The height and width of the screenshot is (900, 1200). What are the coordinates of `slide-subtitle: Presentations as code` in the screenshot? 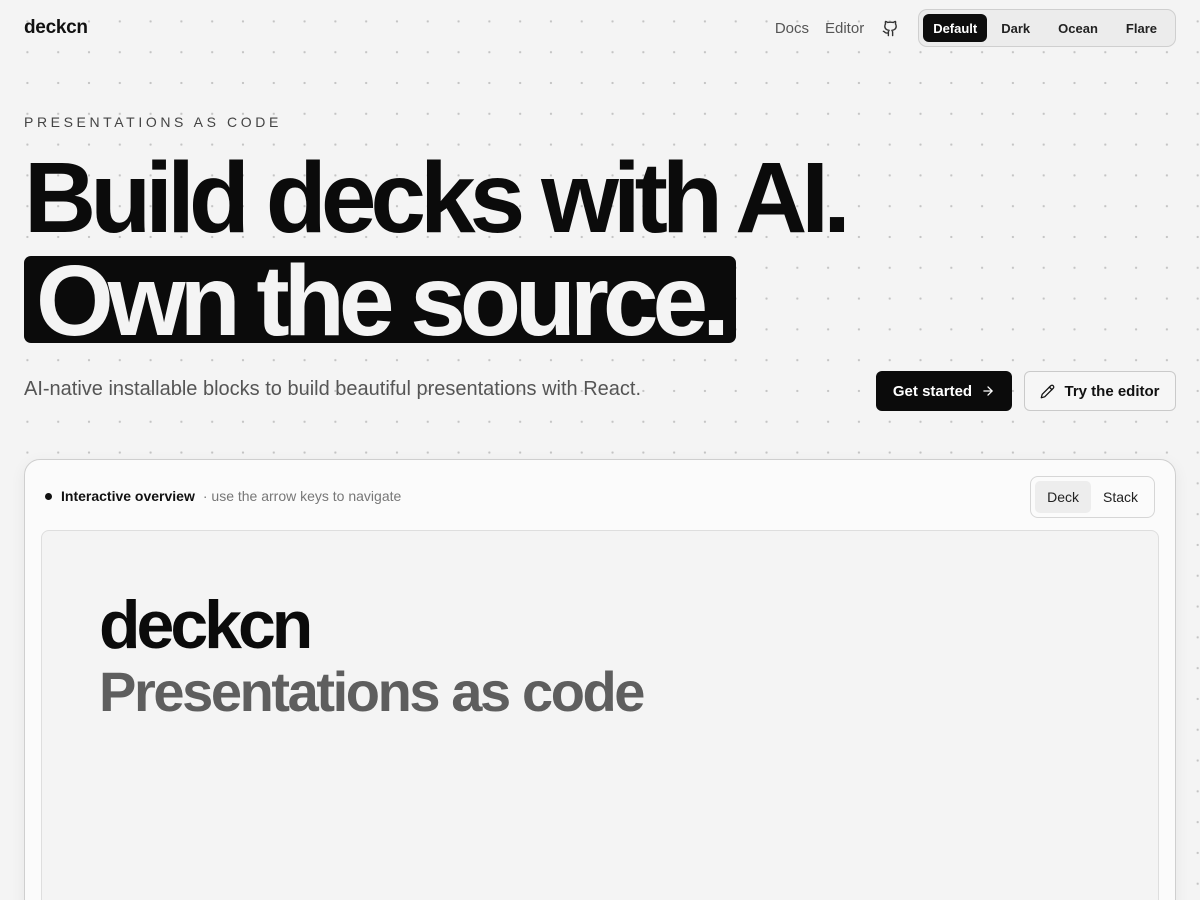 It's located at (372, 691).